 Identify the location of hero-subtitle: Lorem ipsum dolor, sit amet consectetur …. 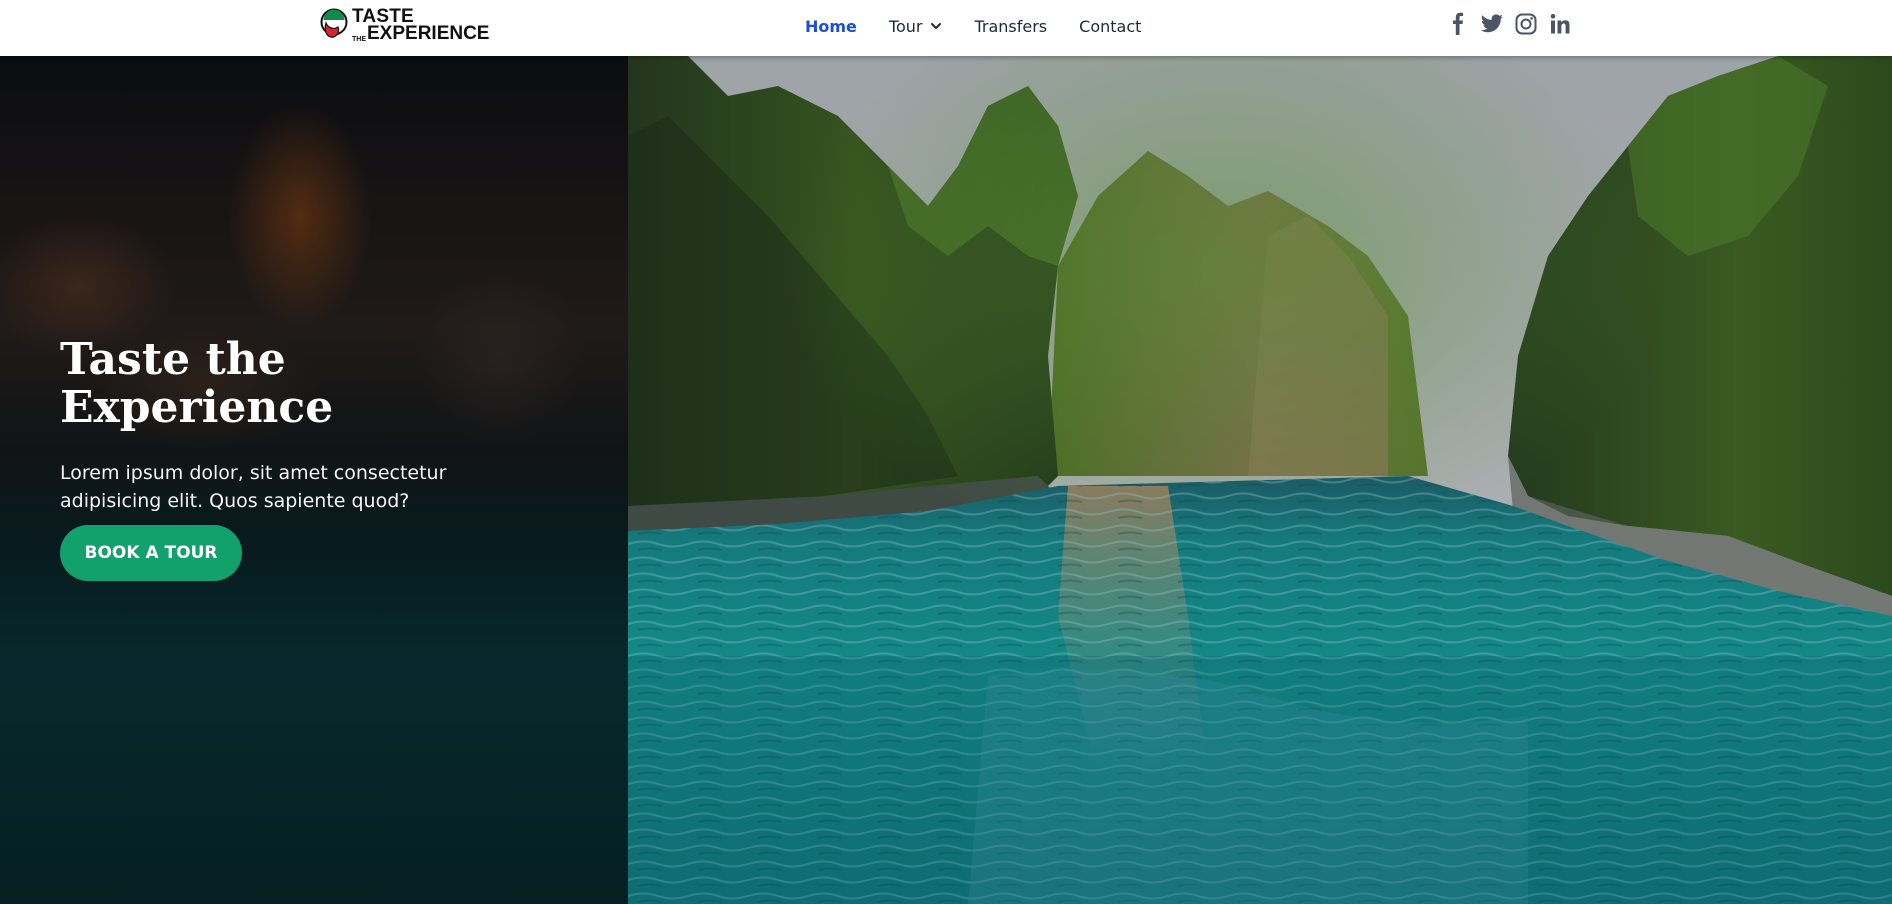
(253, 487).